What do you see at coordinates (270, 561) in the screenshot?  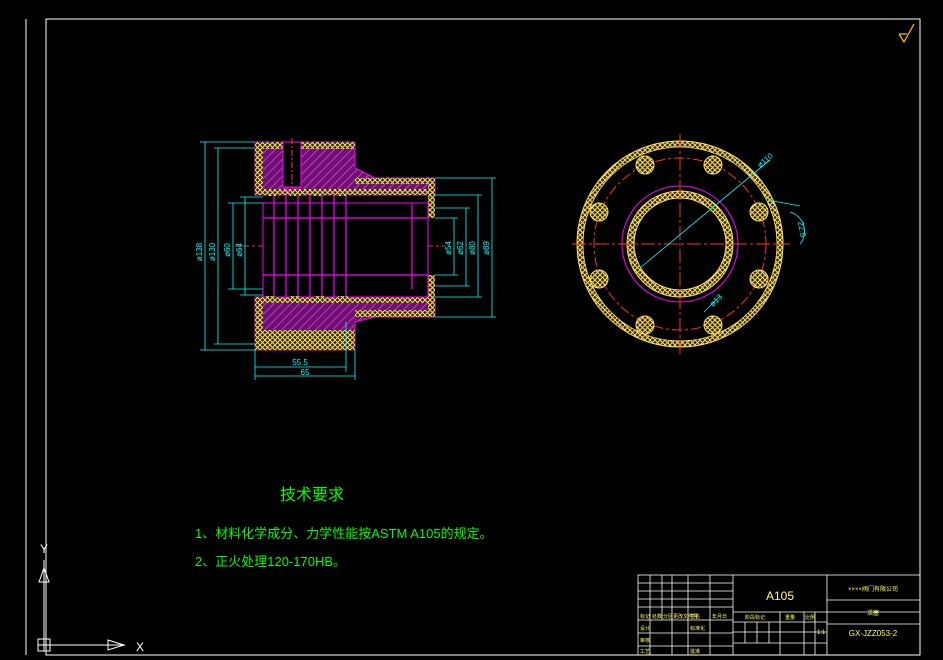 I see `notes-item-2: 2、正火处理120-170HB。` at bounding box center [270, 561].